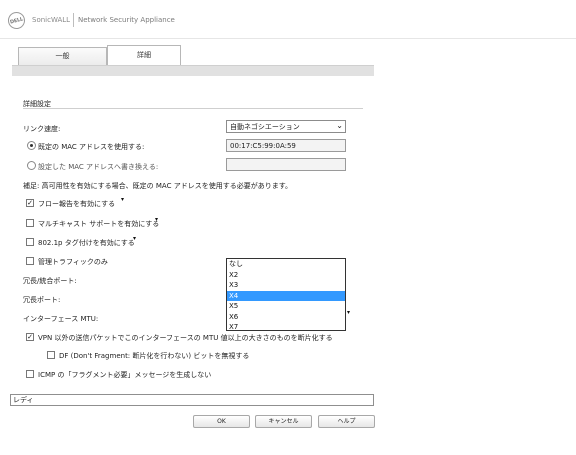 The image size is (576, 455). I want to click on df-bit-checkbox, so click(51, 355).